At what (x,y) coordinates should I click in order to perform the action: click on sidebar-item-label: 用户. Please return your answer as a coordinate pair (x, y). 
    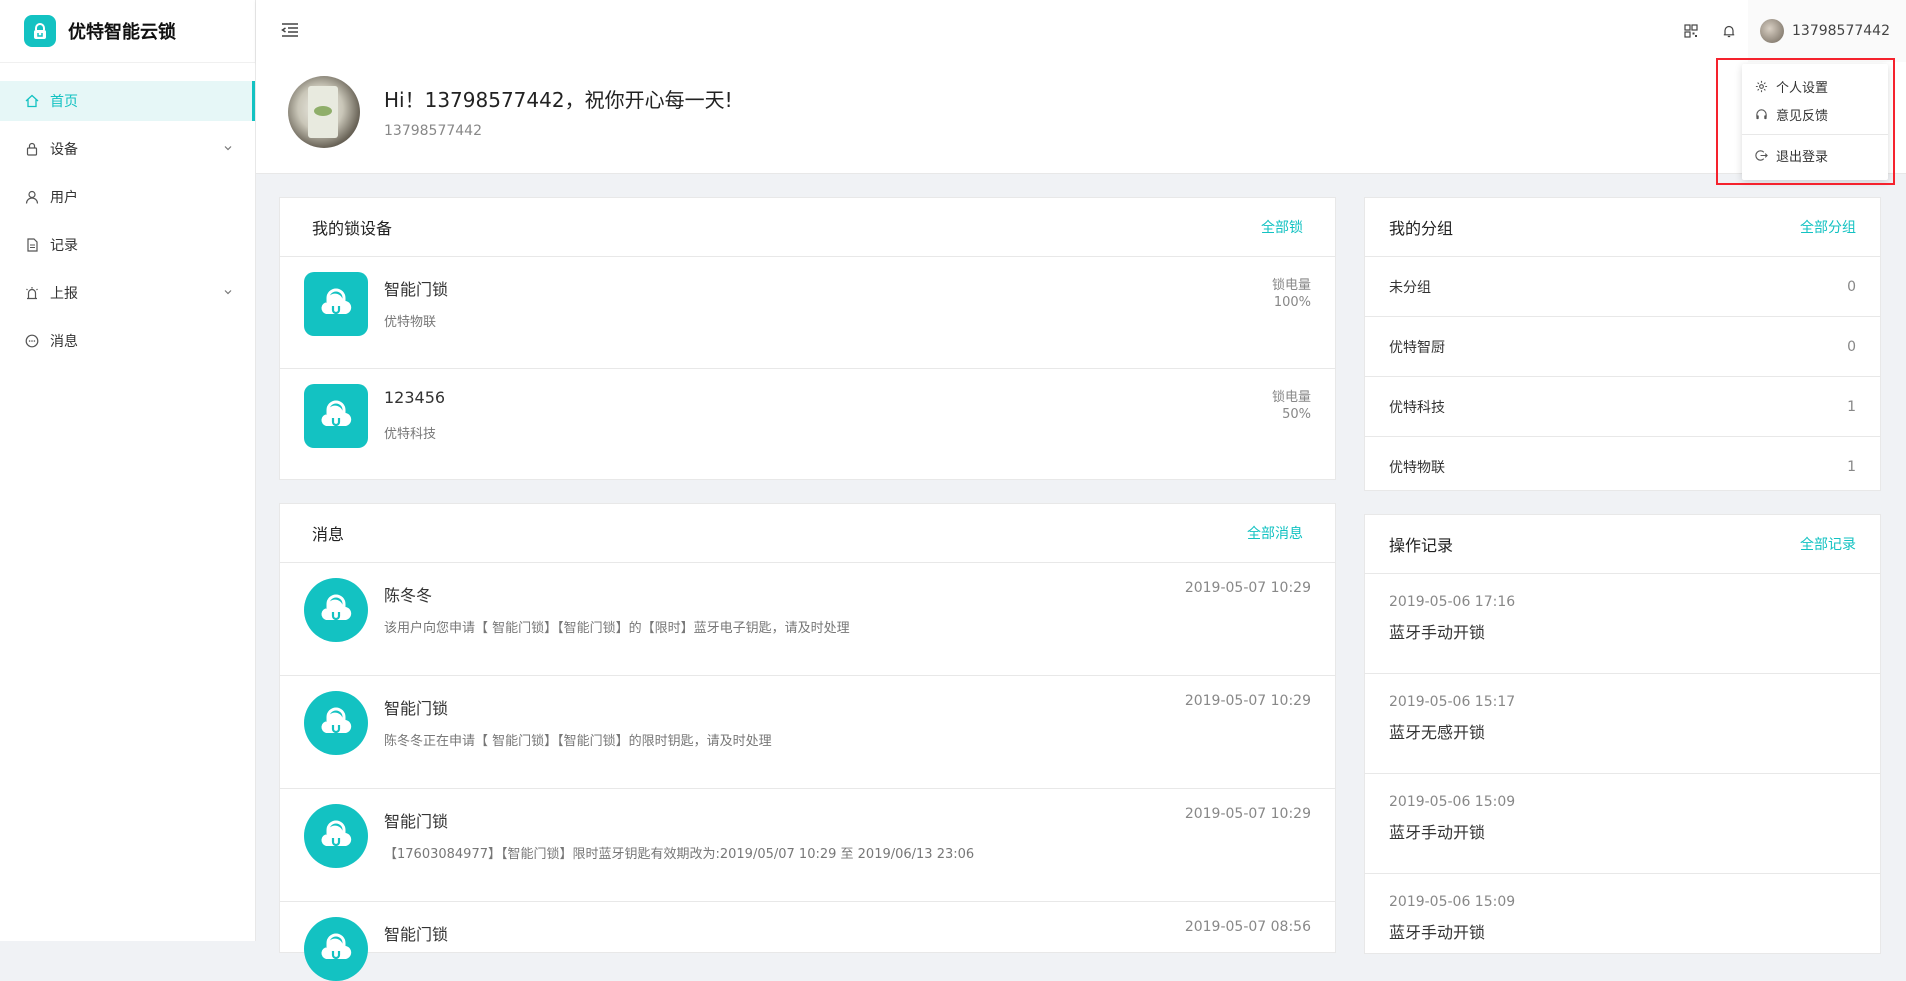
    Looking at the image, I should click on (64, 198).